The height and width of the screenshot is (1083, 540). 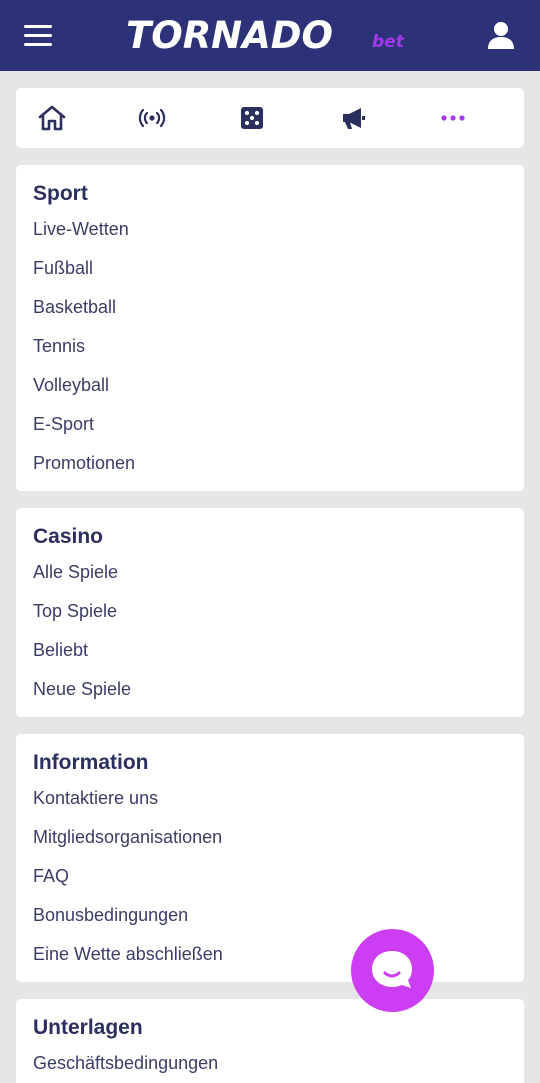 I want to click on top-header: TORNADO bet, so click(x=270, y=35).